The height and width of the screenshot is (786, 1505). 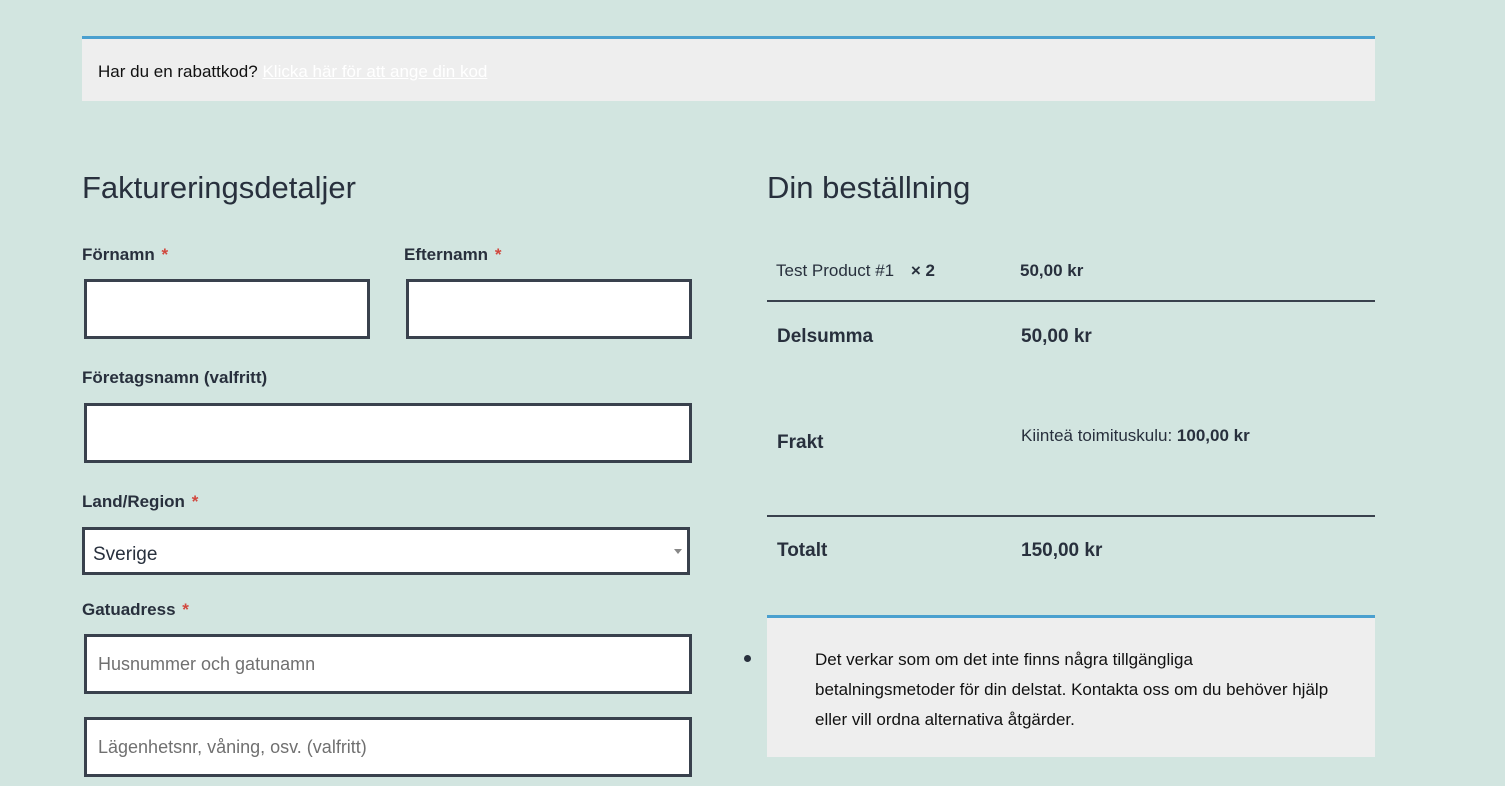 What do you see at coordinates (869, 187) in the screenshot?
I see `order-title: Din beställning` at bounding box center [869, 187].